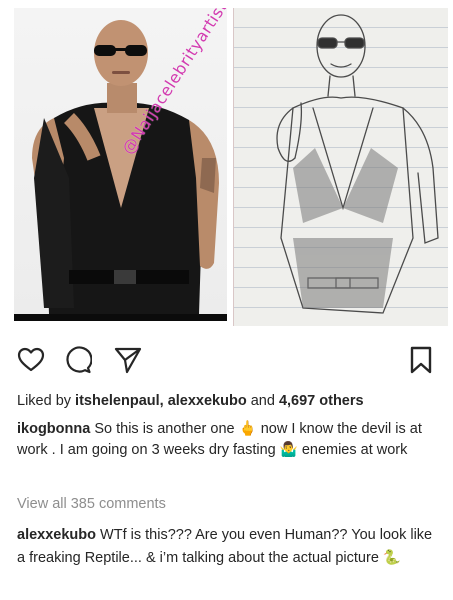 This screenshot has width=453, height=600. Describe the element at coordinates (262, 401) in the screenshot. I see `likes-middle: and` at that location.